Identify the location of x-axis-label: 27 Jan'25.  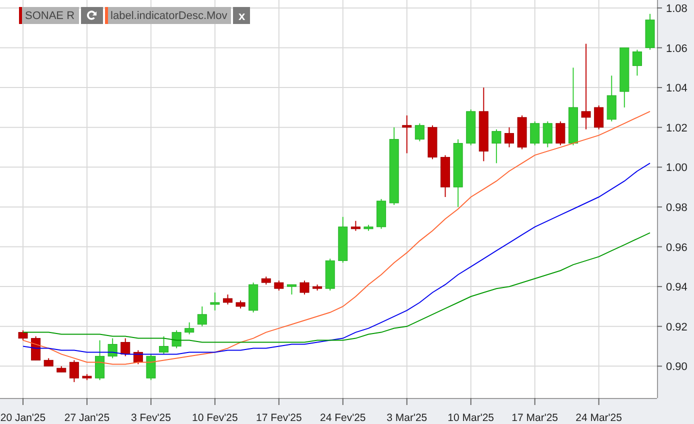
(87, 418).